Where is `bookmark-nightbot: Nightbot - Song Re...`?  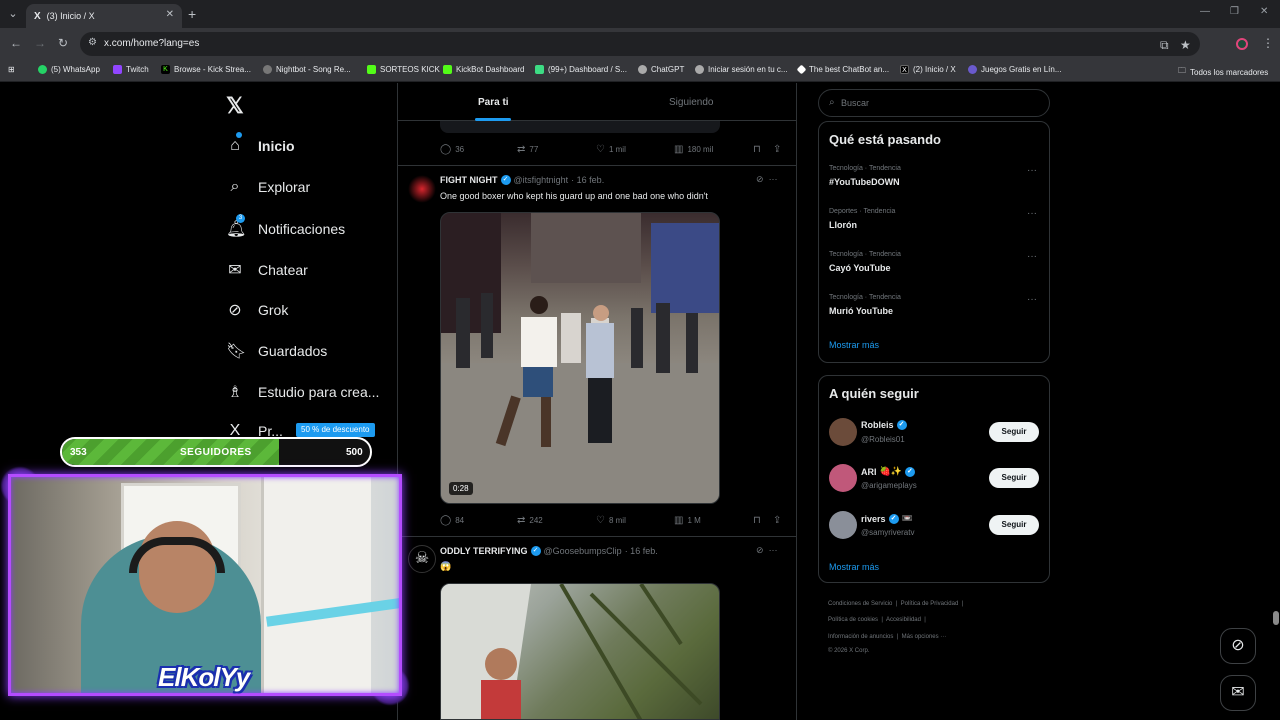 bookmark-nightbot: Nightbot - Song Re... is located at coordinates (307, 69).